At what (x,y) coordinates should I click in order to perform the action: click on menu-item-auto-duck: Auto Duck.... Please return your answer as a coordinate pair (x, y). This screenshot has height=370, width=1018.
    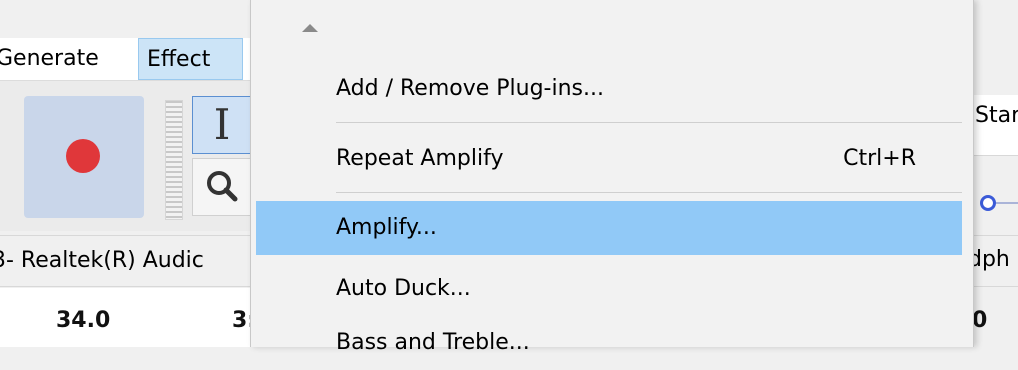
    Looking at the image, I should click on (609, 289).